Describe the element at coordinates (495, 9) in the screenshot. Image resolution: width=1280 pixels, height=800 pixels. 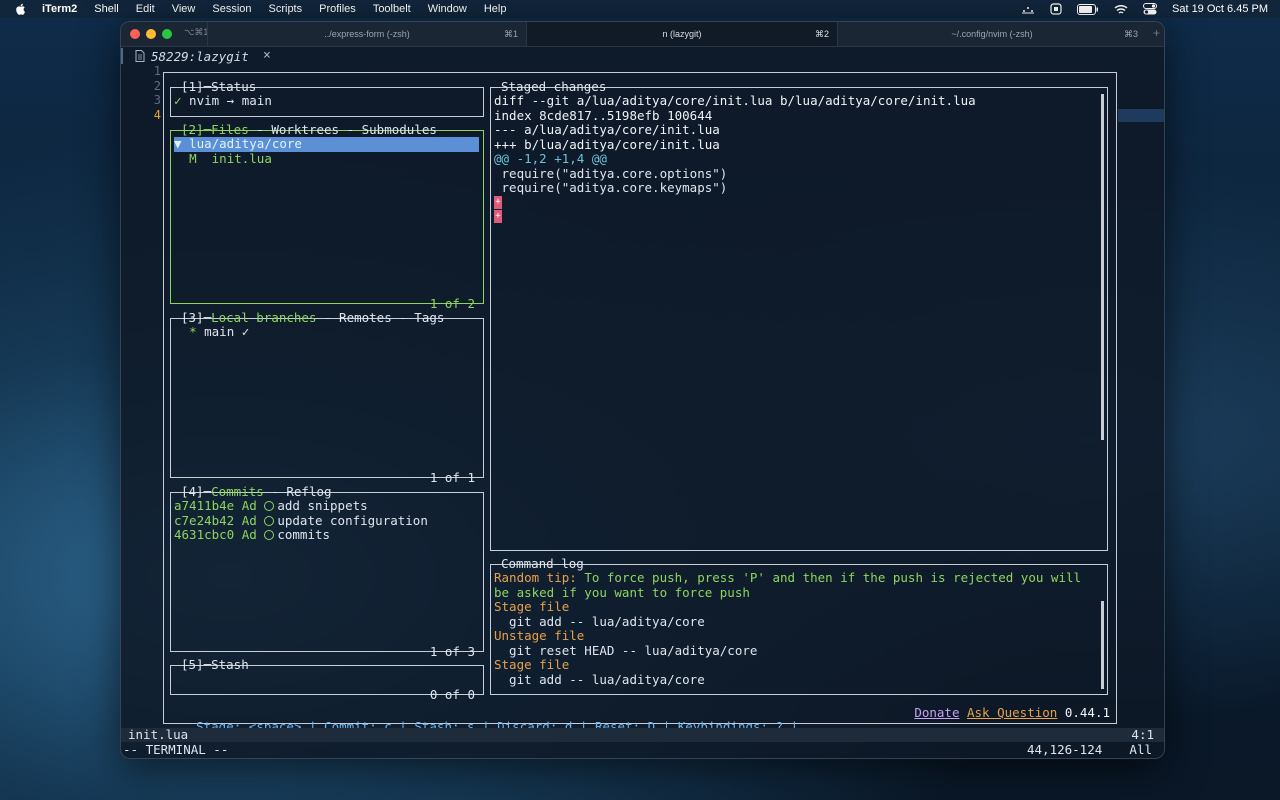
I see `menu-help: Help` at that location.